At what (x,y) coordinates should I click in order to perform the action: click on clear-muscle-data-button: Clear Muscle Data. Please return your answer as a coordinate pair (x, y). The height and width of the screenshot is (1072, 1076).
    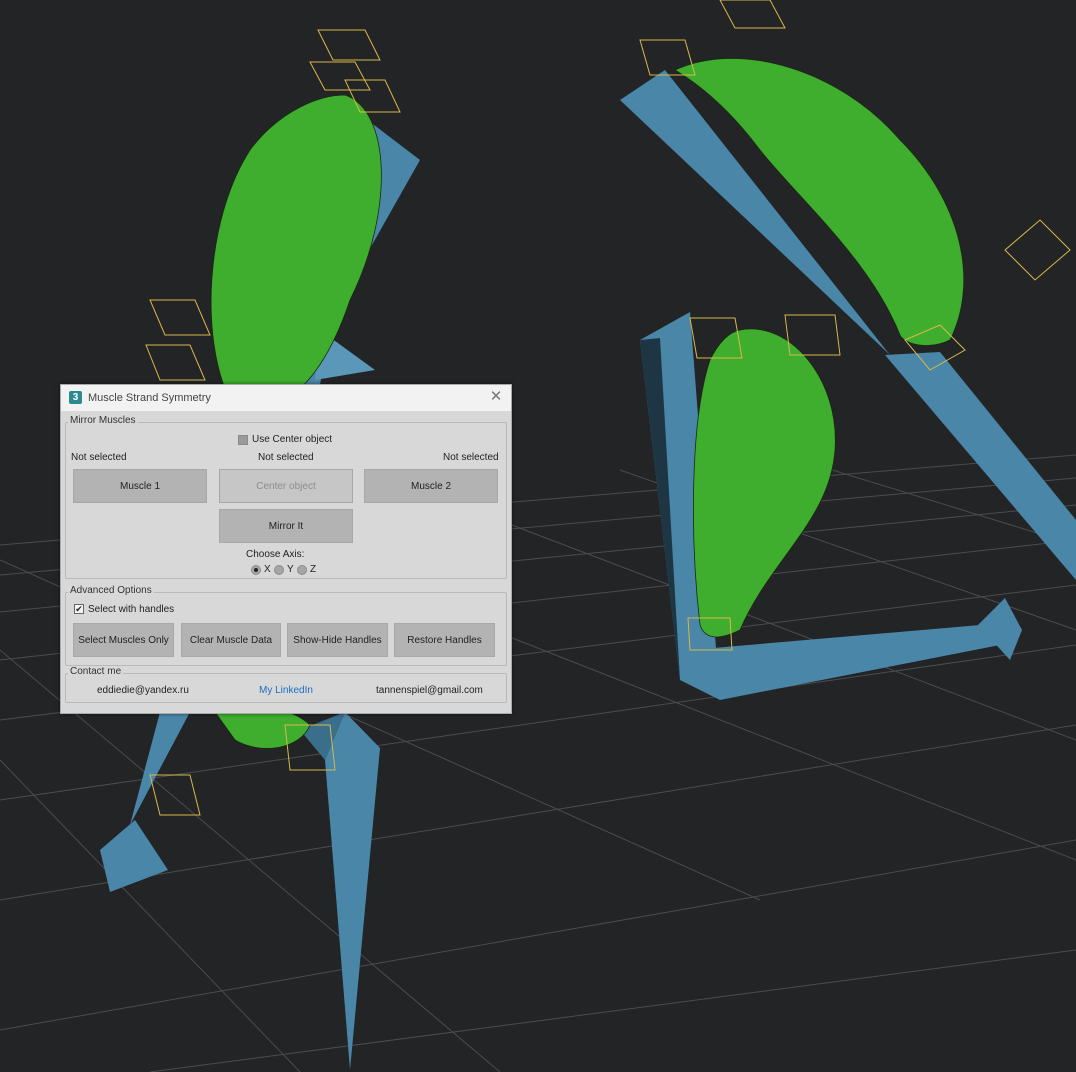
    Looking at the image, I should click on (231, 640).